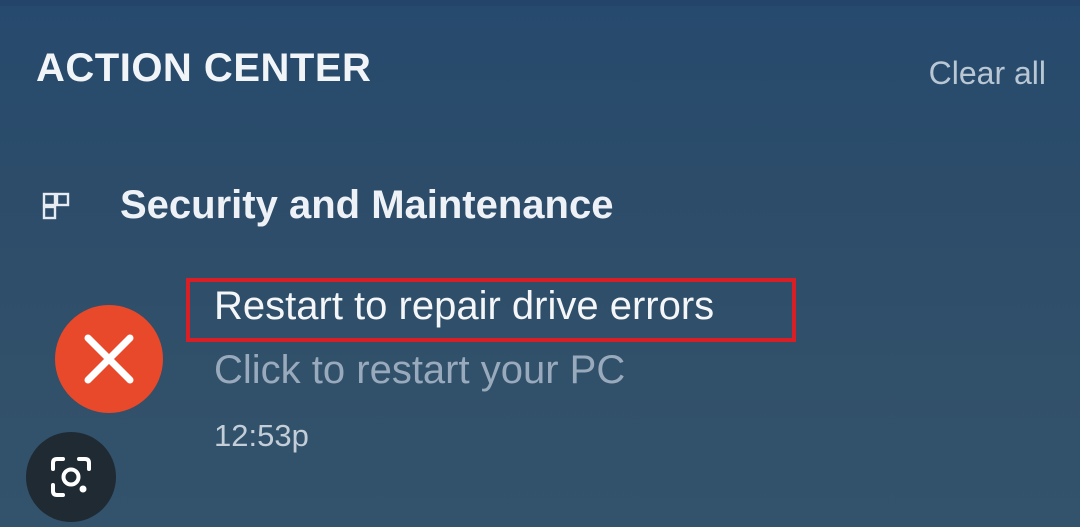  I want to click on action-center-title: ACTION CENTER, so click(204, 68).